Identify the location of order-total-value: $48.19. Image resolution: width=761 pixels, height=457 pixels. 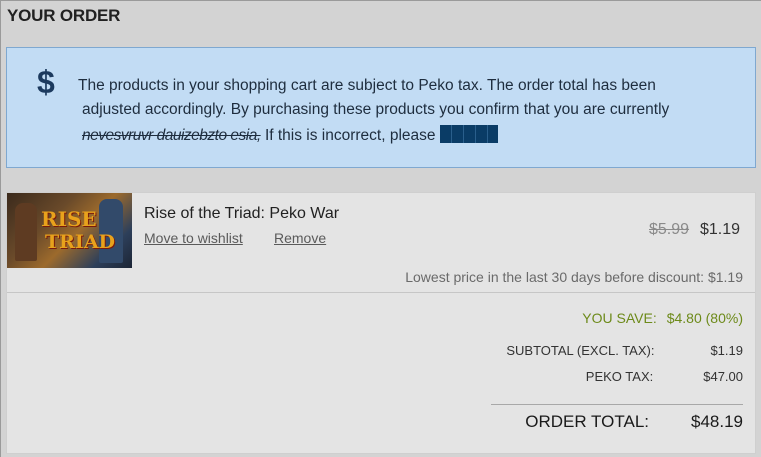
(717, 421).